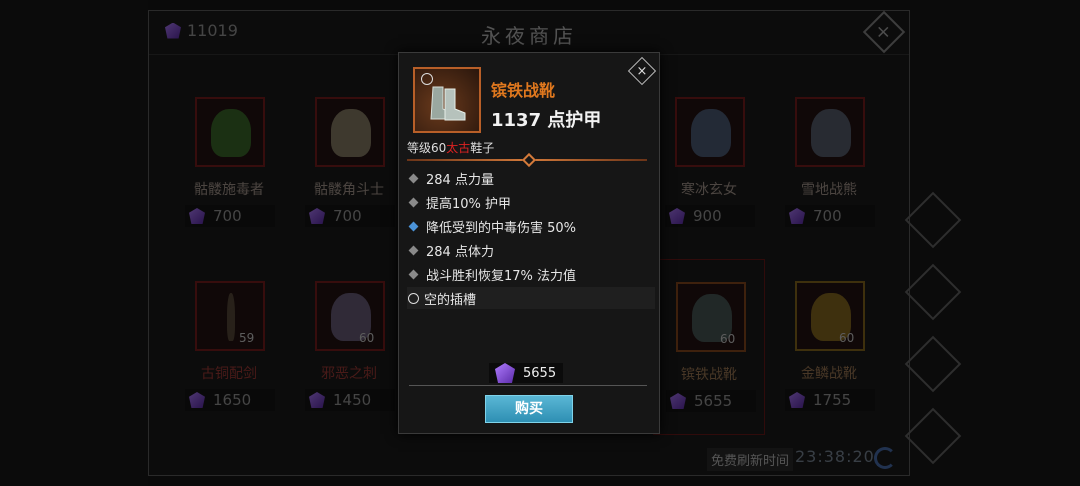 The width and height of the screenshot is (1080, 486). What do you see at coordinates (529, 36) in the screenshot?
I see `shop-title: 永夜商店` at bounding box center [529, 36].